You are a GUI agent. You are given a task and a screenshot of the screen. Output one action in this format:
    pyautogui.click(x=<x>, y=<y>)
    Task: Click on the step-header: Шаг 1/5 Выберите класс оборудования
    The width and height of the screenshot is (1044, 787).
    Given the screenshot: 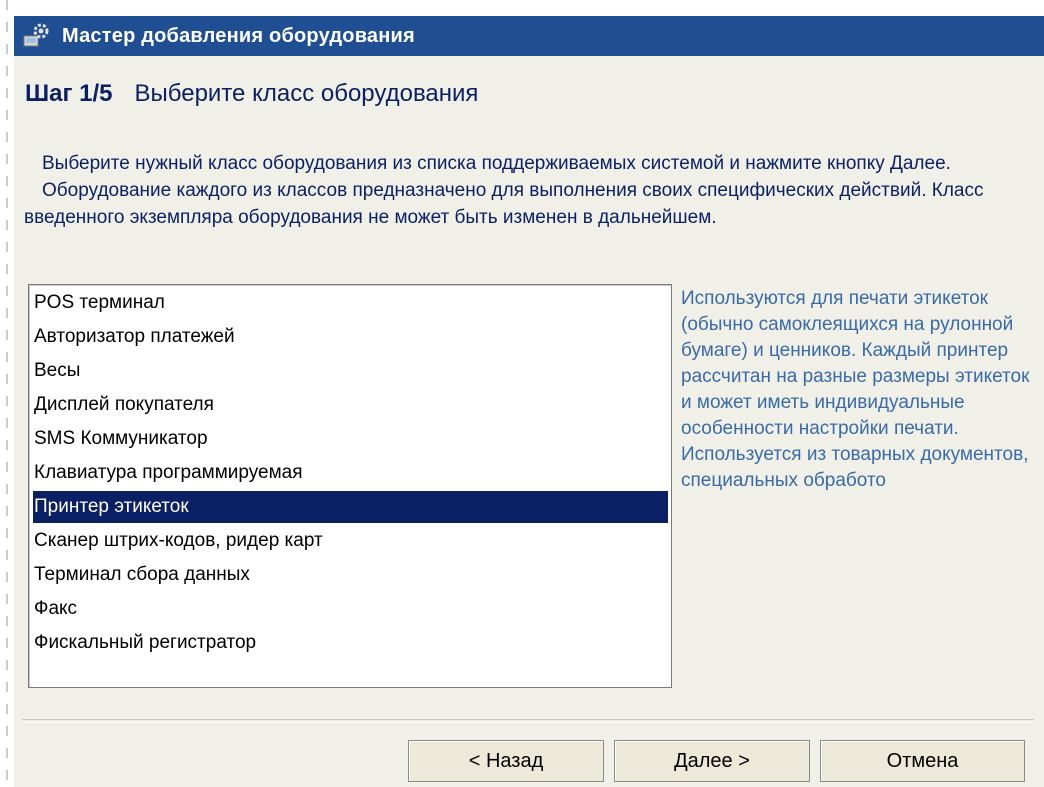 What is the action you would take?
    pyautogui.click(x=251, y=97)
    